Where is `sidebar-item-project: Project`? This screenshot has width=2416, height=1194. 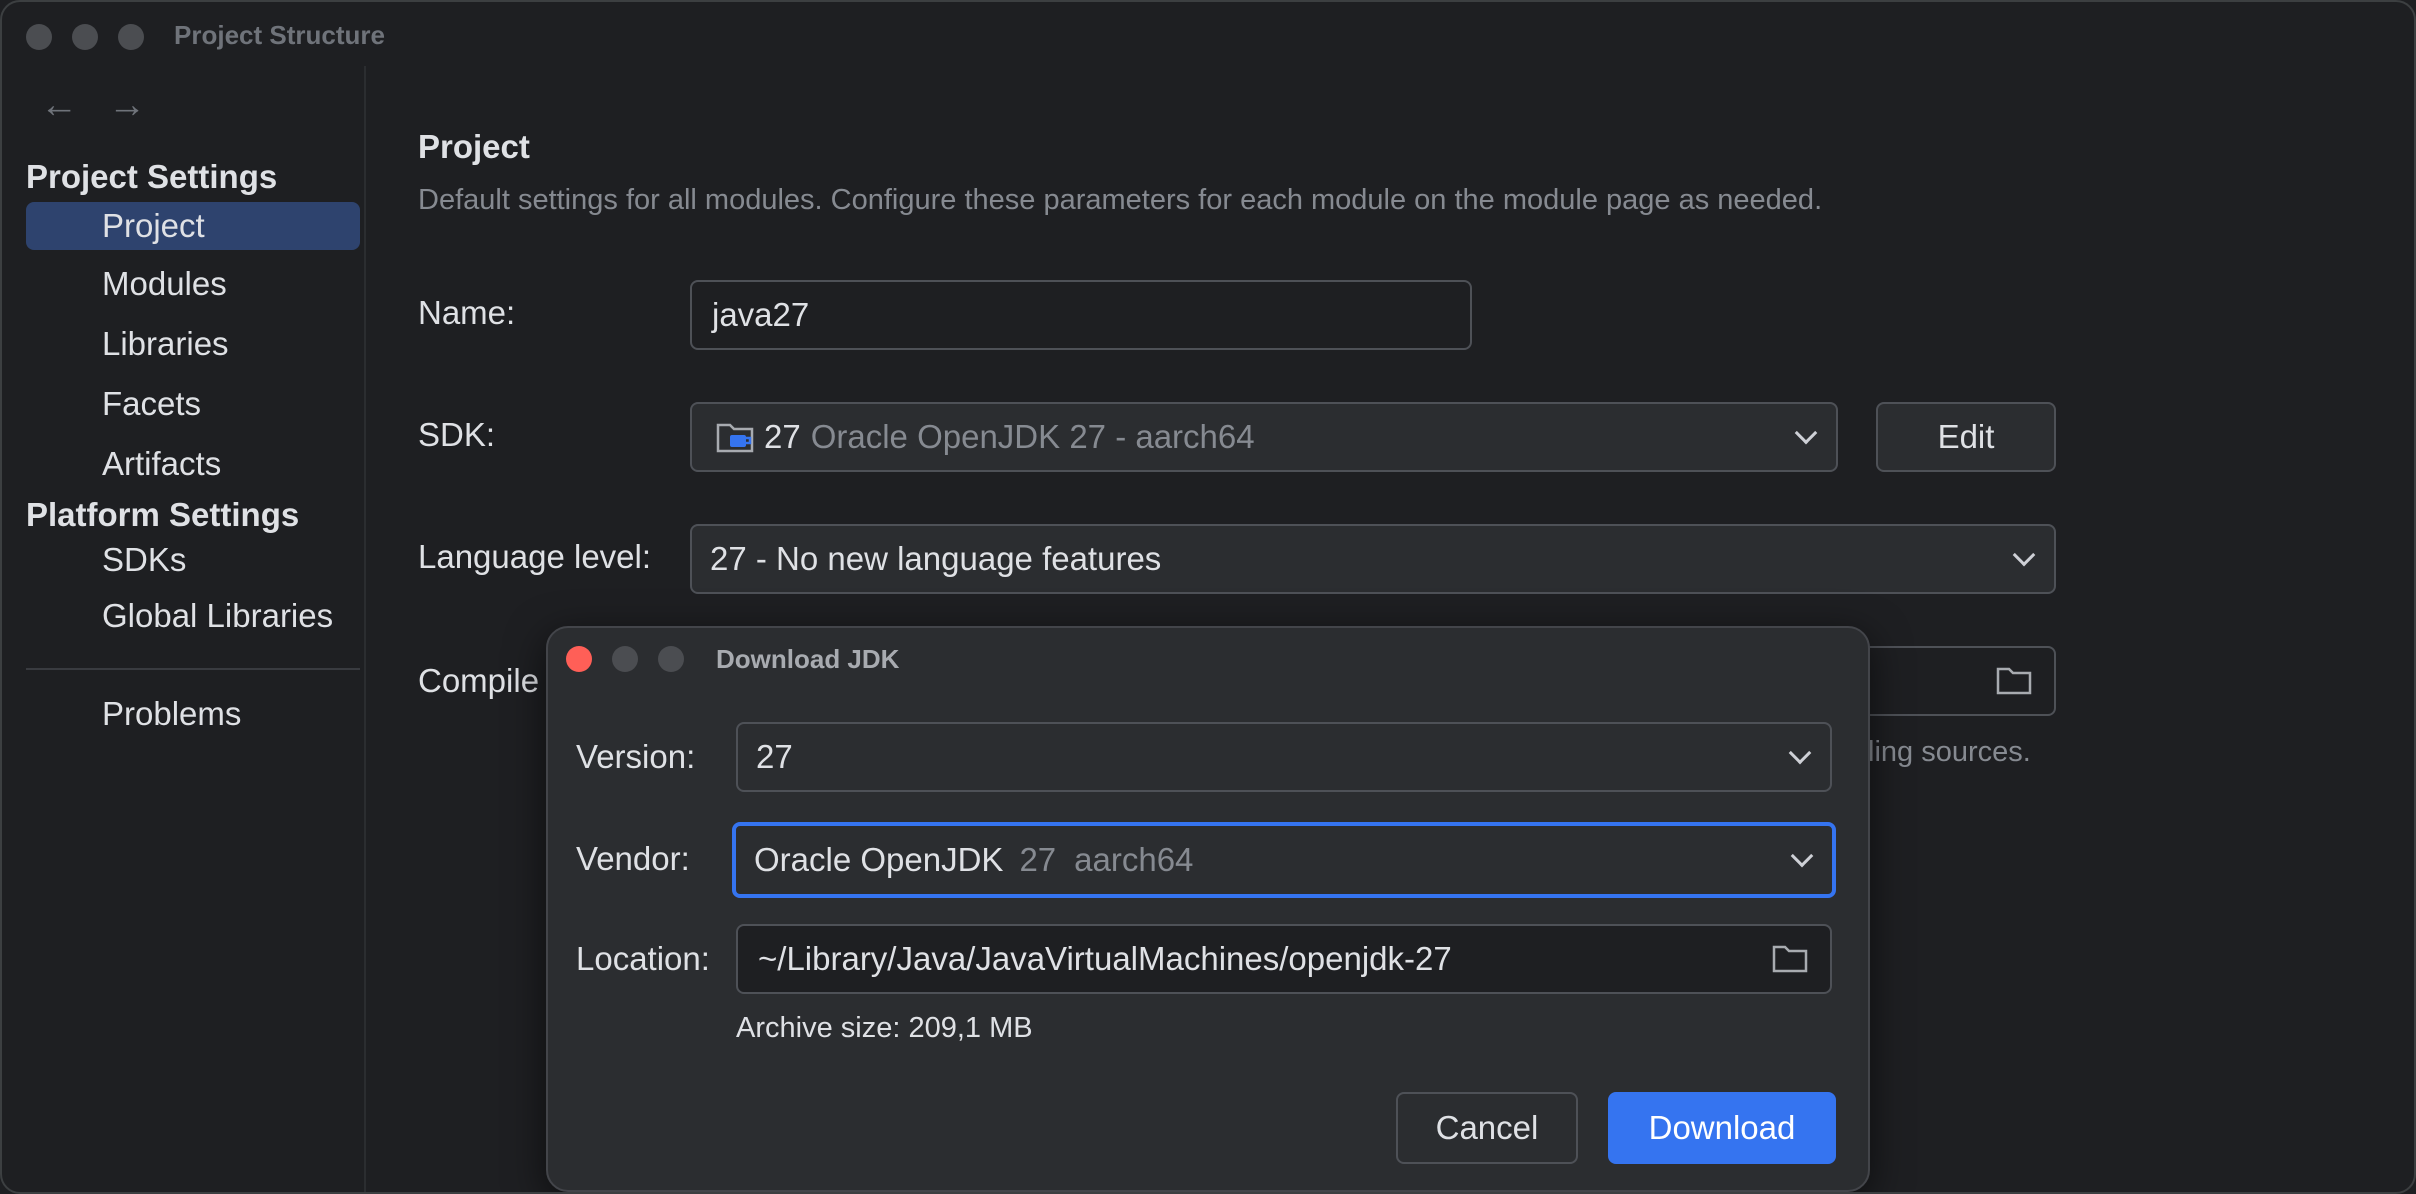 sidebar-item-project: Project is located at coordinates (193, 226).